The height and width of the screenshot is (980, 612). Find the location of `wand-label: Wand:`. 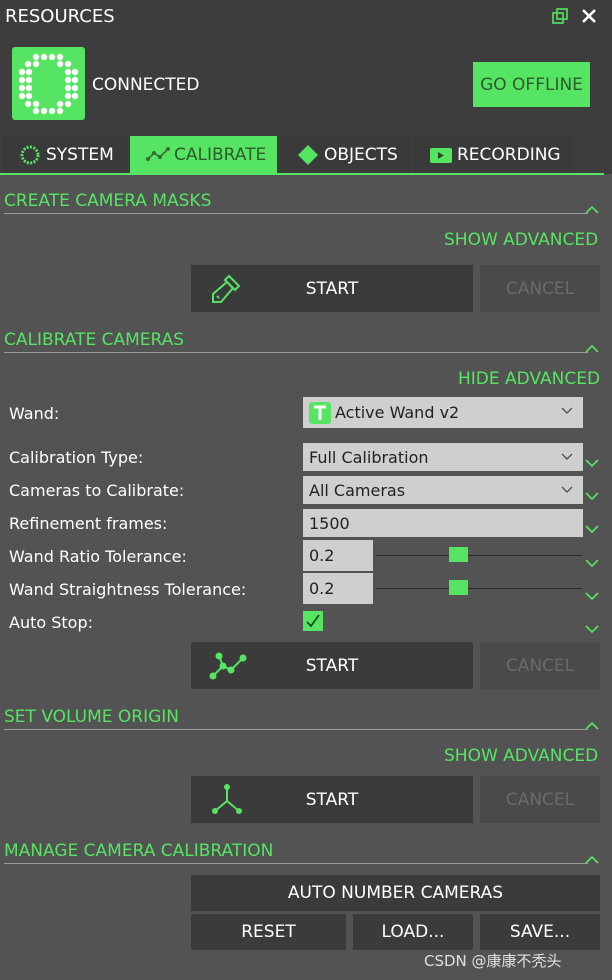

wand-label: Wand: is located at coordinates (34, 413).